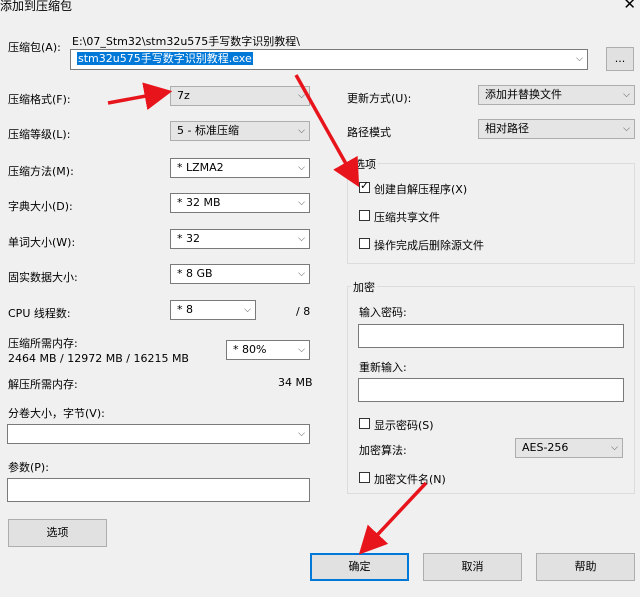 The image size is (640, 597). Describe the element at coordinates (629, 6) in the screenshot. I see `close-icon: ✕` at that location.